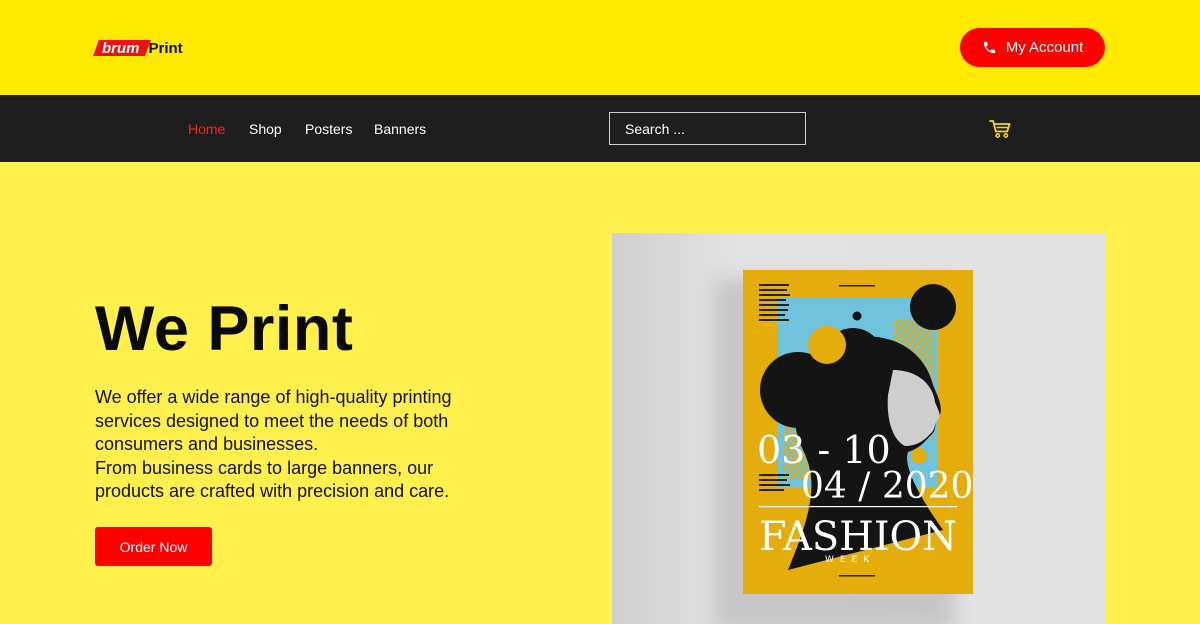  What do you see at coordinates (887, 486) in the screenshot?
I see `poster-date-line-2: 04 / 2020` at bounding box center [887, 486].